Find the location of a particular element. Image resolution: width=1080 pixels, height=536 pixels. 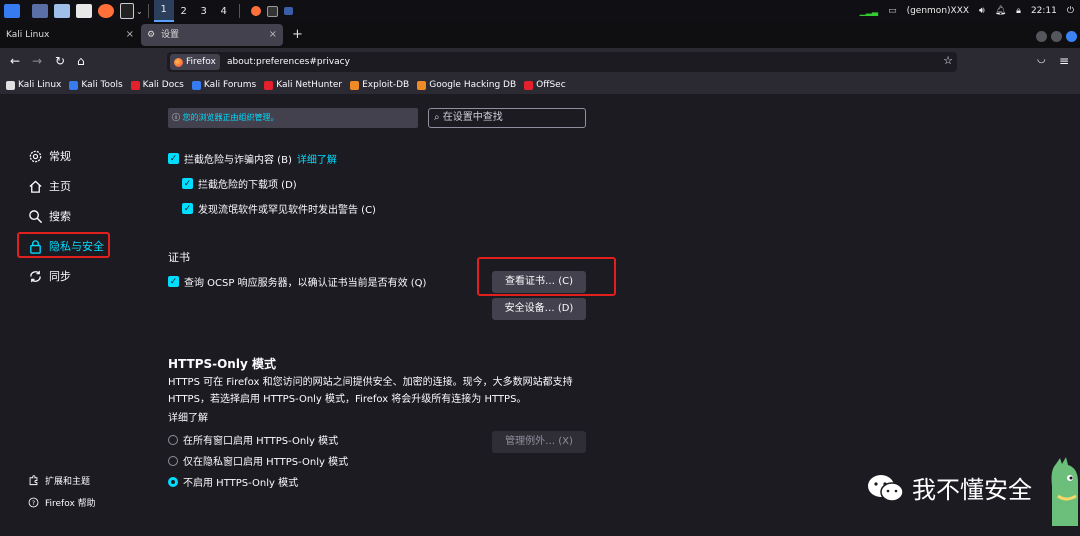

bookmark-kali-linux: Kali Linux is located at coordinates (33, 85).